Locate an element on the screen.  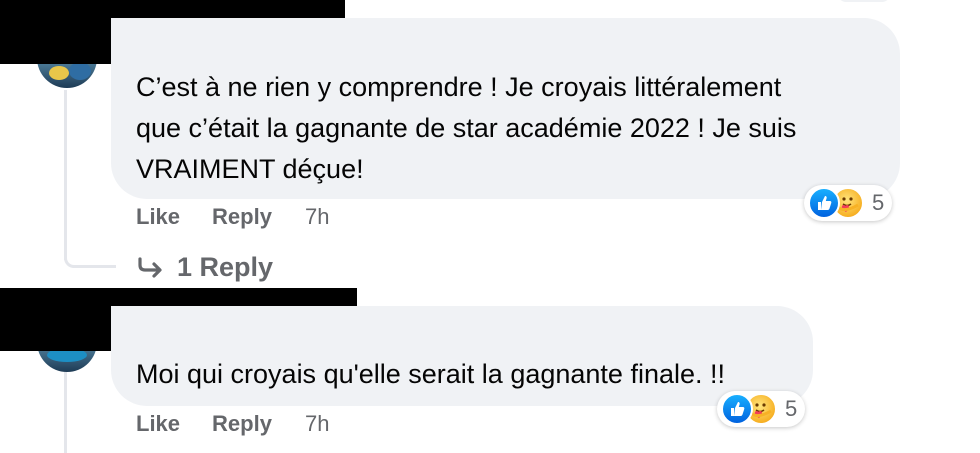
reply-arrow-icon is located at coordinates (150, 267).